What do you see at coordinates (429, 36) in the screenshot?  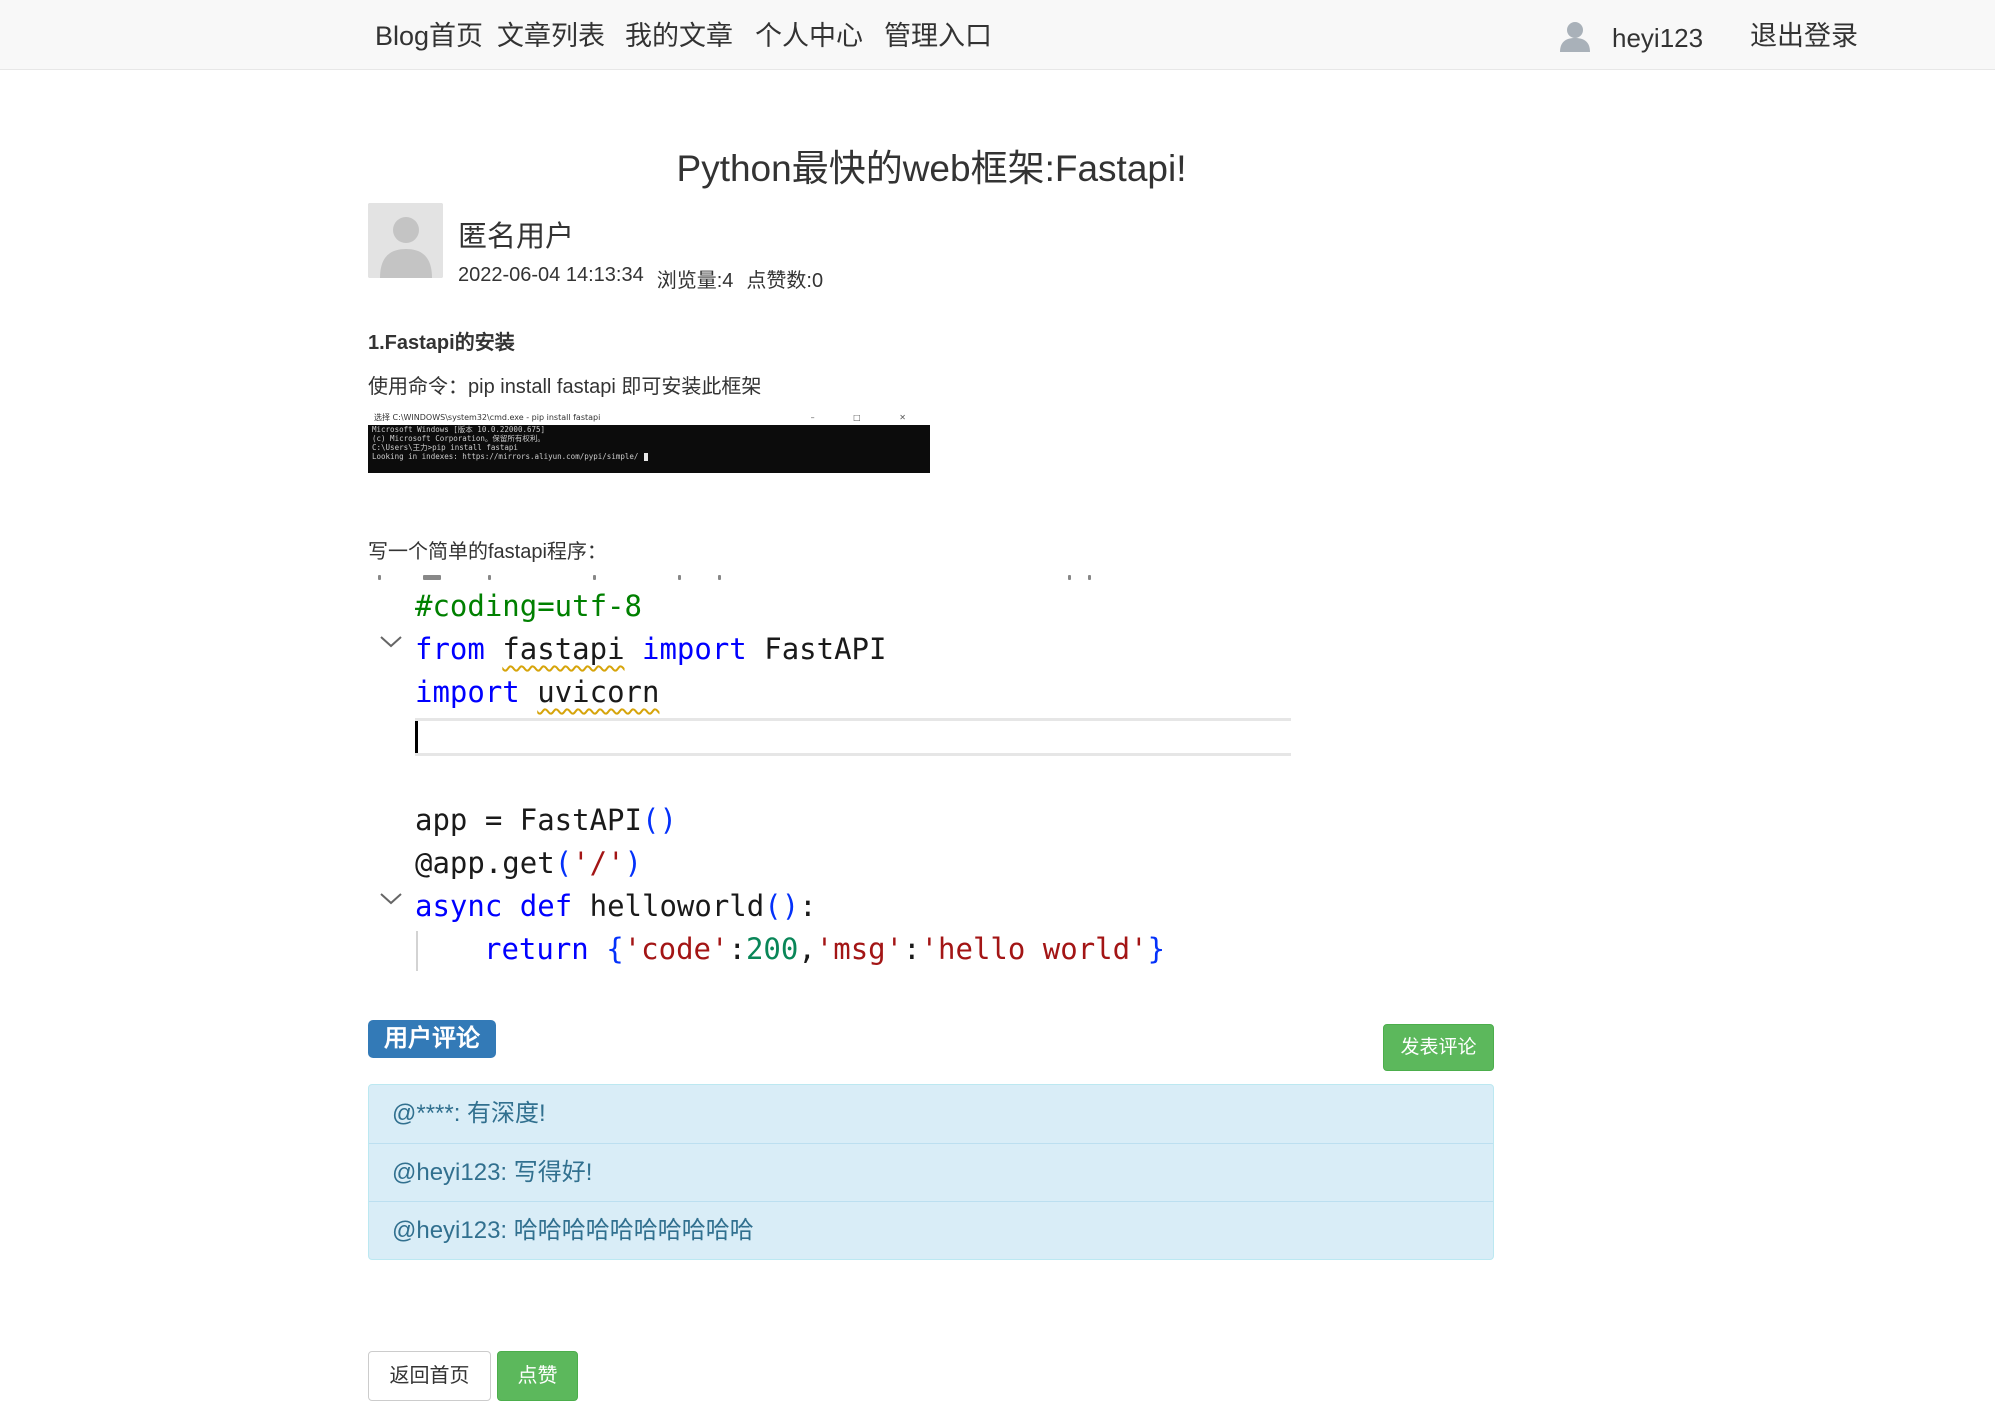 I see `nav-blog-home: Blog首页` at bounding box center [429, 36].